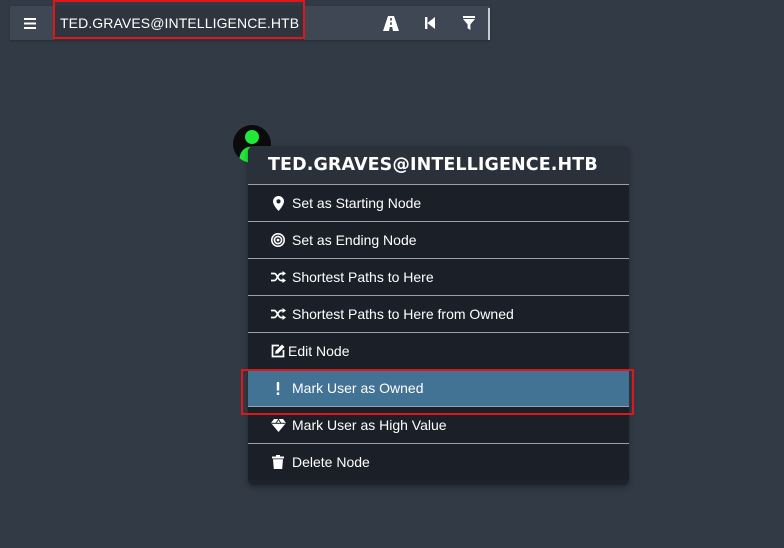 The width and height of the screenshot is (784, 548). Describe the element at coordinates (319, 351) in the screenshot. I see `menu-item-label: Edit Node` at that location.